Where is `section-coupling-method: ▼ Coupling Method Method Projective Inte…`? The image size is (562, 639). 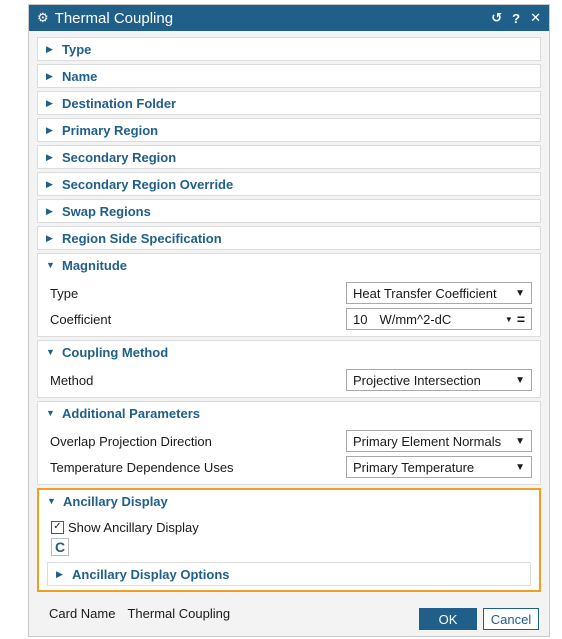
section-coupling-method: ▼ Coupling Method Method Projective Inte… is located at coordinates (289, 369).